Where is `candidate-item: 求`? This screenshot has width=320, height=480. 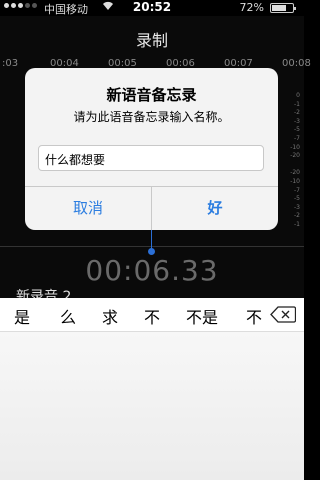
candidate-item: 求 is located at coordinates (110, 316).